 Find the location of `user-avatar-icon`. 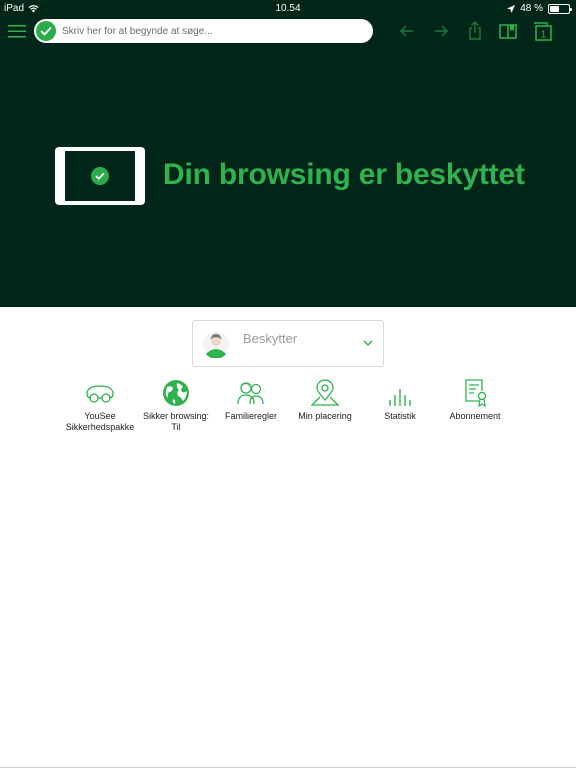

user-avatar-icon is located at coordinates (216, 344).